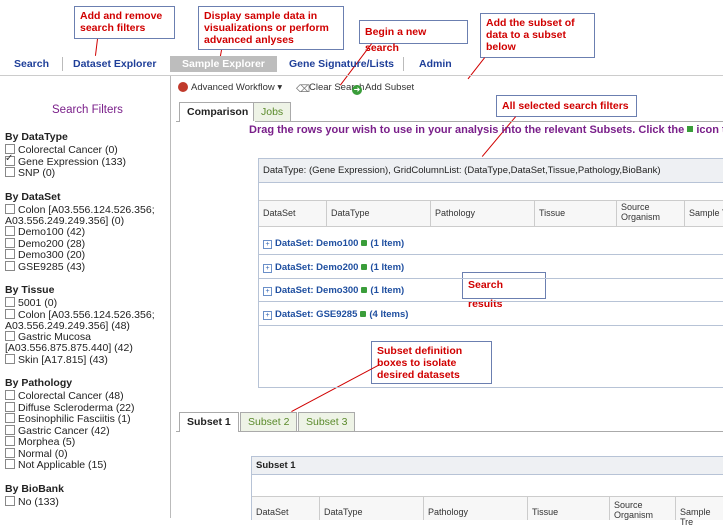 The image size is (723, 527). I want to click on filter-option: Normal (0), so click(36, 453).